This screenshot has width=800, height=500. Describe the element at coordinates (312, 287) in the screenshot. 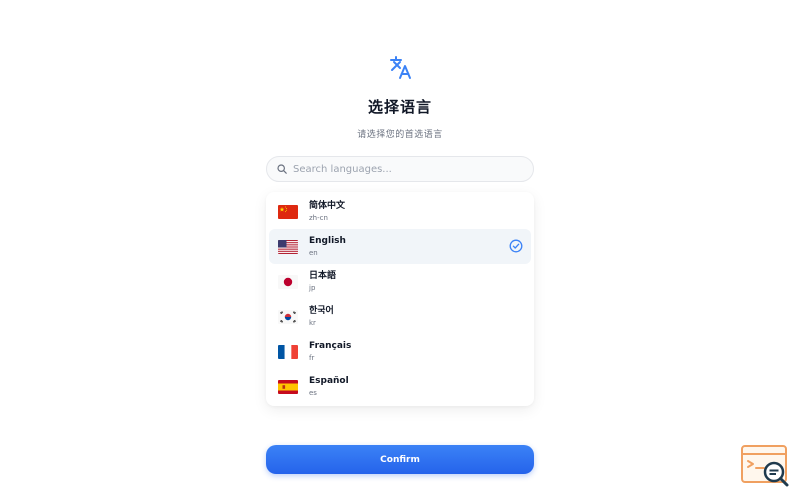

I see `language-code: jp` at that location.